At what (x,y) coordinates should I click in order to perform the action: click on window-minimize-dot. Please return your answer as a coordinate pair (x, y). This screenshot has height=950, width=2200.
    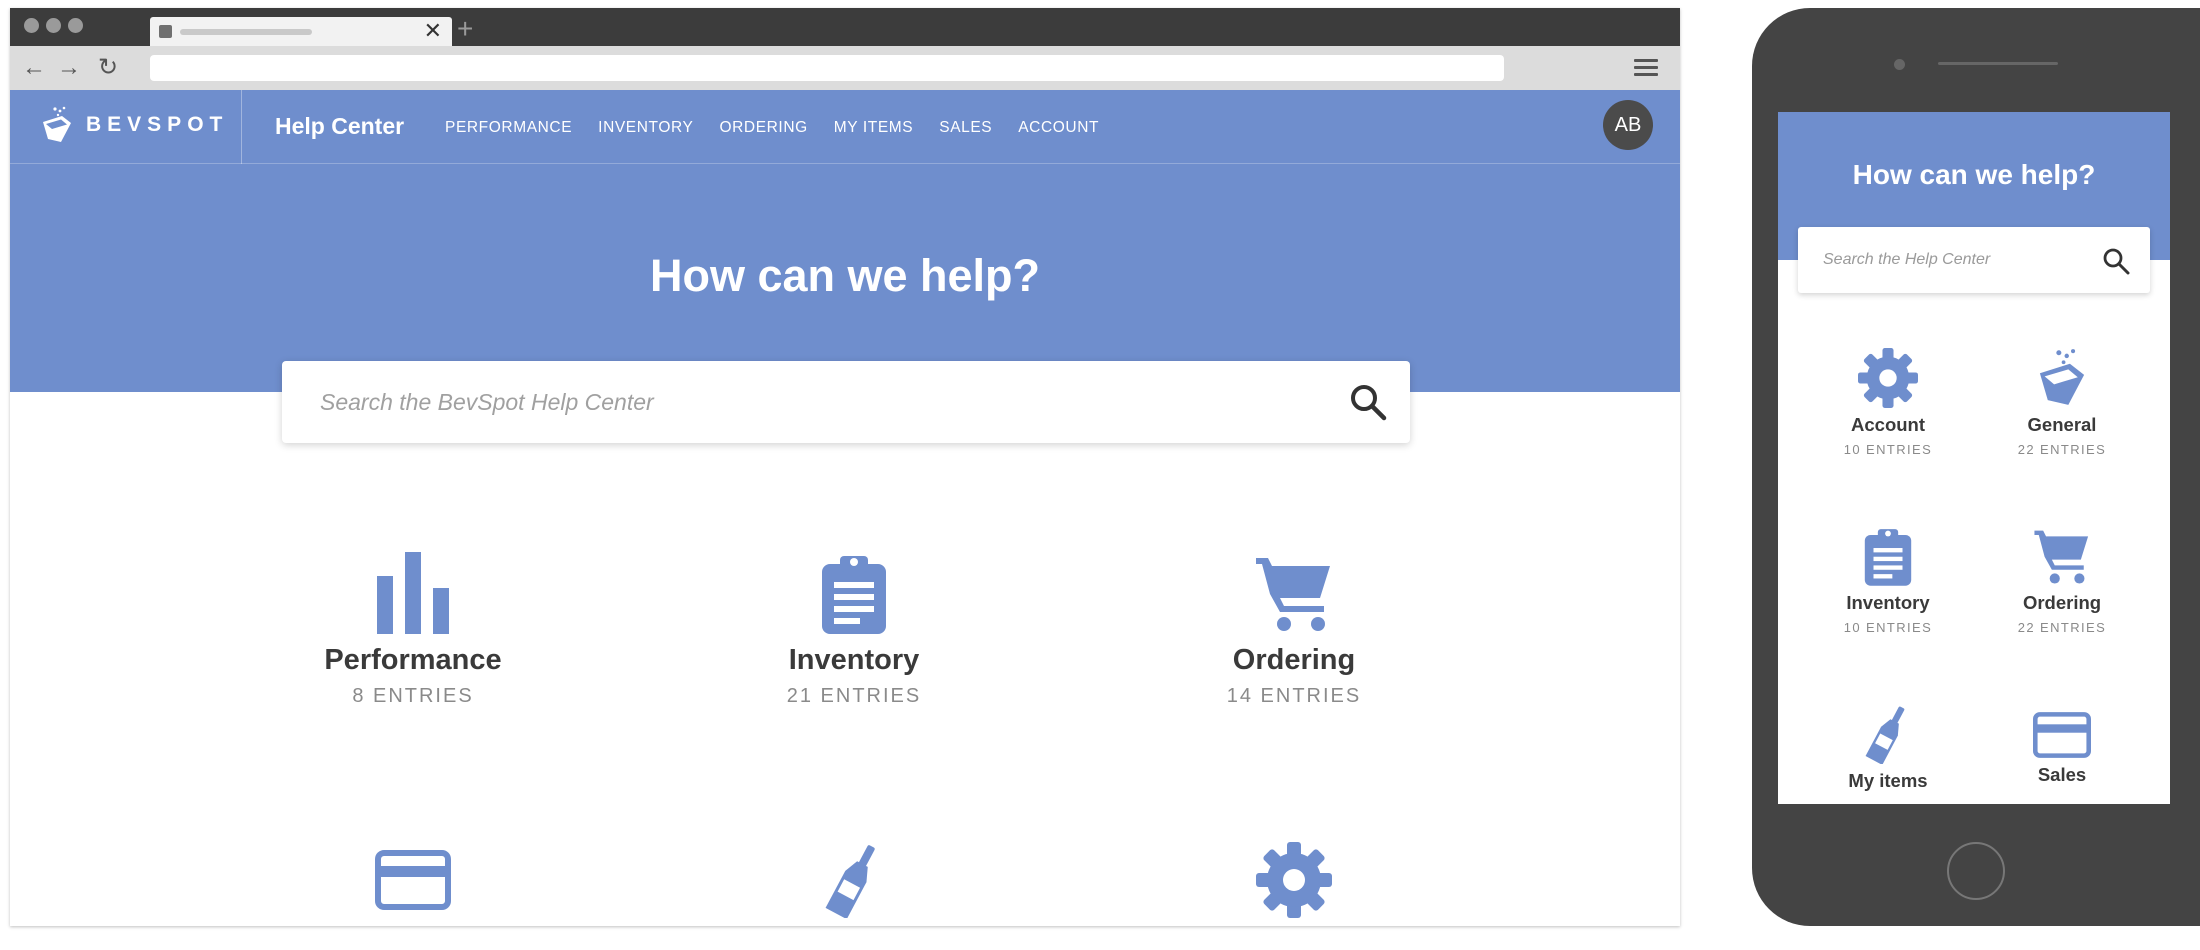
    Looking at the image, I should click on (53, 25).